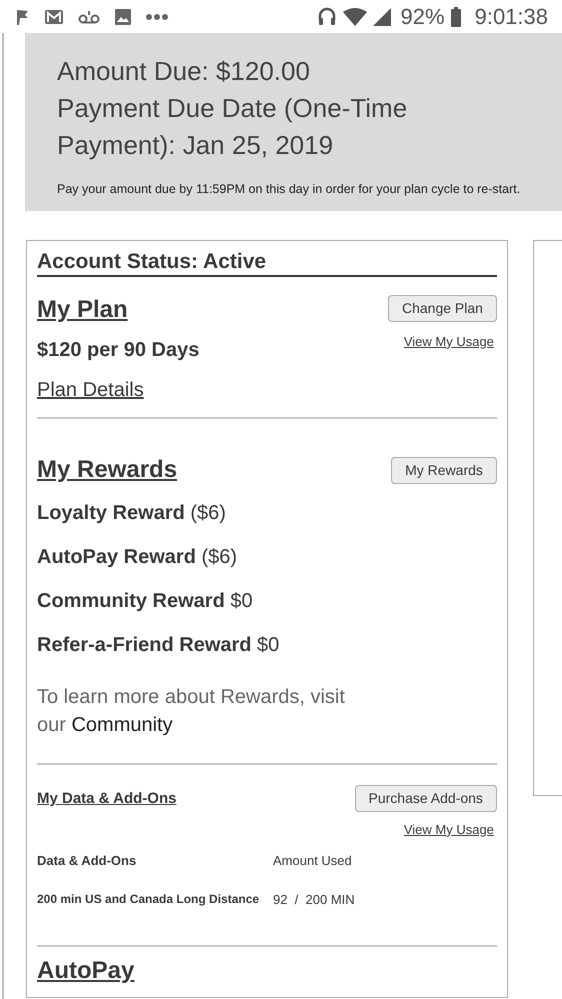 This screenshot has width=562, height=999. Describe the element at coordinates (455, 16) in the screenshot. I see `battery-icon` at that location.